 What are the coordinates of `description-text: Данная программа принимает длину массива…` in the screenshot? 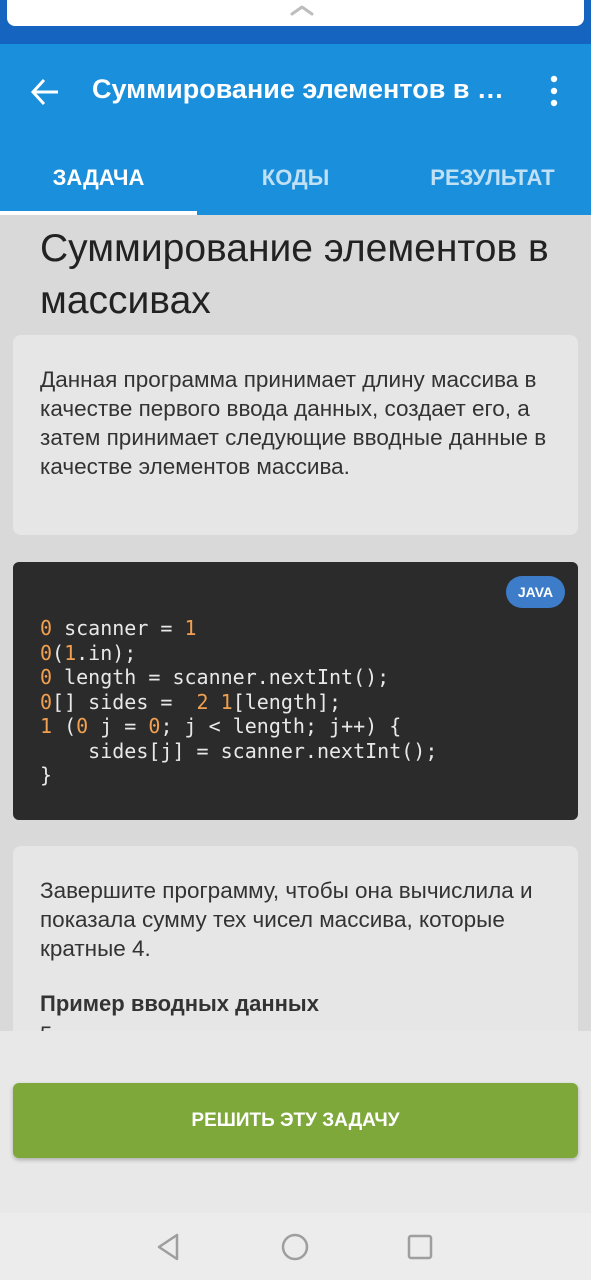 It's located at (297, 423).